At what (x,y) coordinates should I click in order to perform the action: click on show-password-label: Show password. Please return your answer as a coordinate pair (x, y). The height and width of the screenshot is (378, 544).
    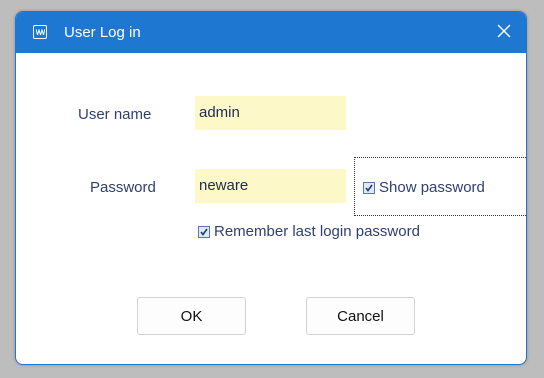
    Looking at the image, I should click on (432, 187).